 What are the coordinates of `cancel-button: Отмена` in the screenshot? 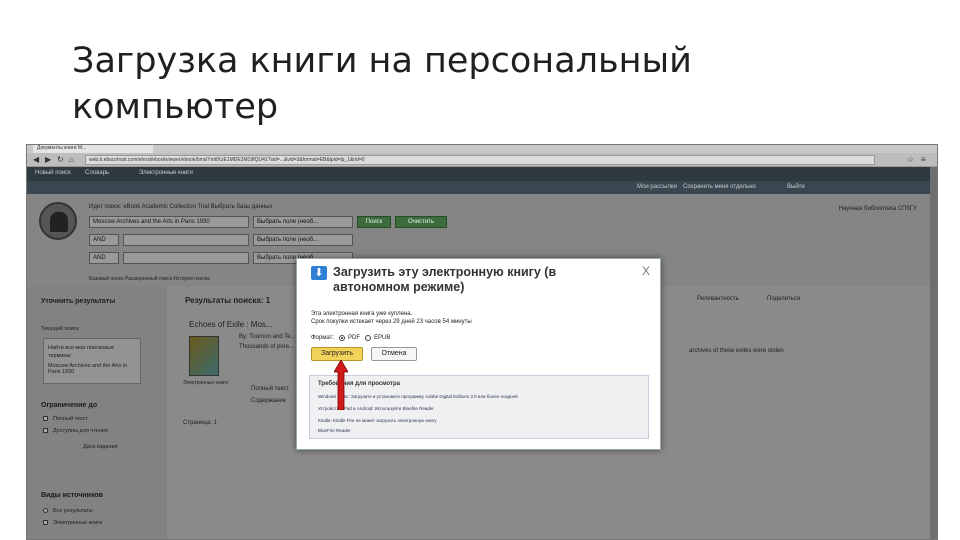 It's located at (394, 354).